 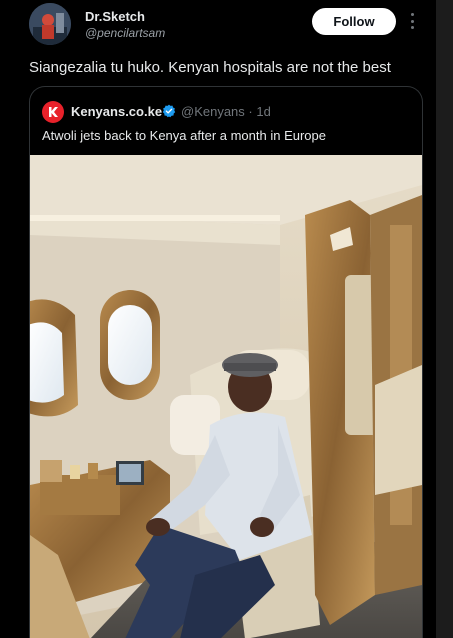 I want to click on quoted-handle-and-time: @Kenyans · 1d, so click(x=226, y=111).